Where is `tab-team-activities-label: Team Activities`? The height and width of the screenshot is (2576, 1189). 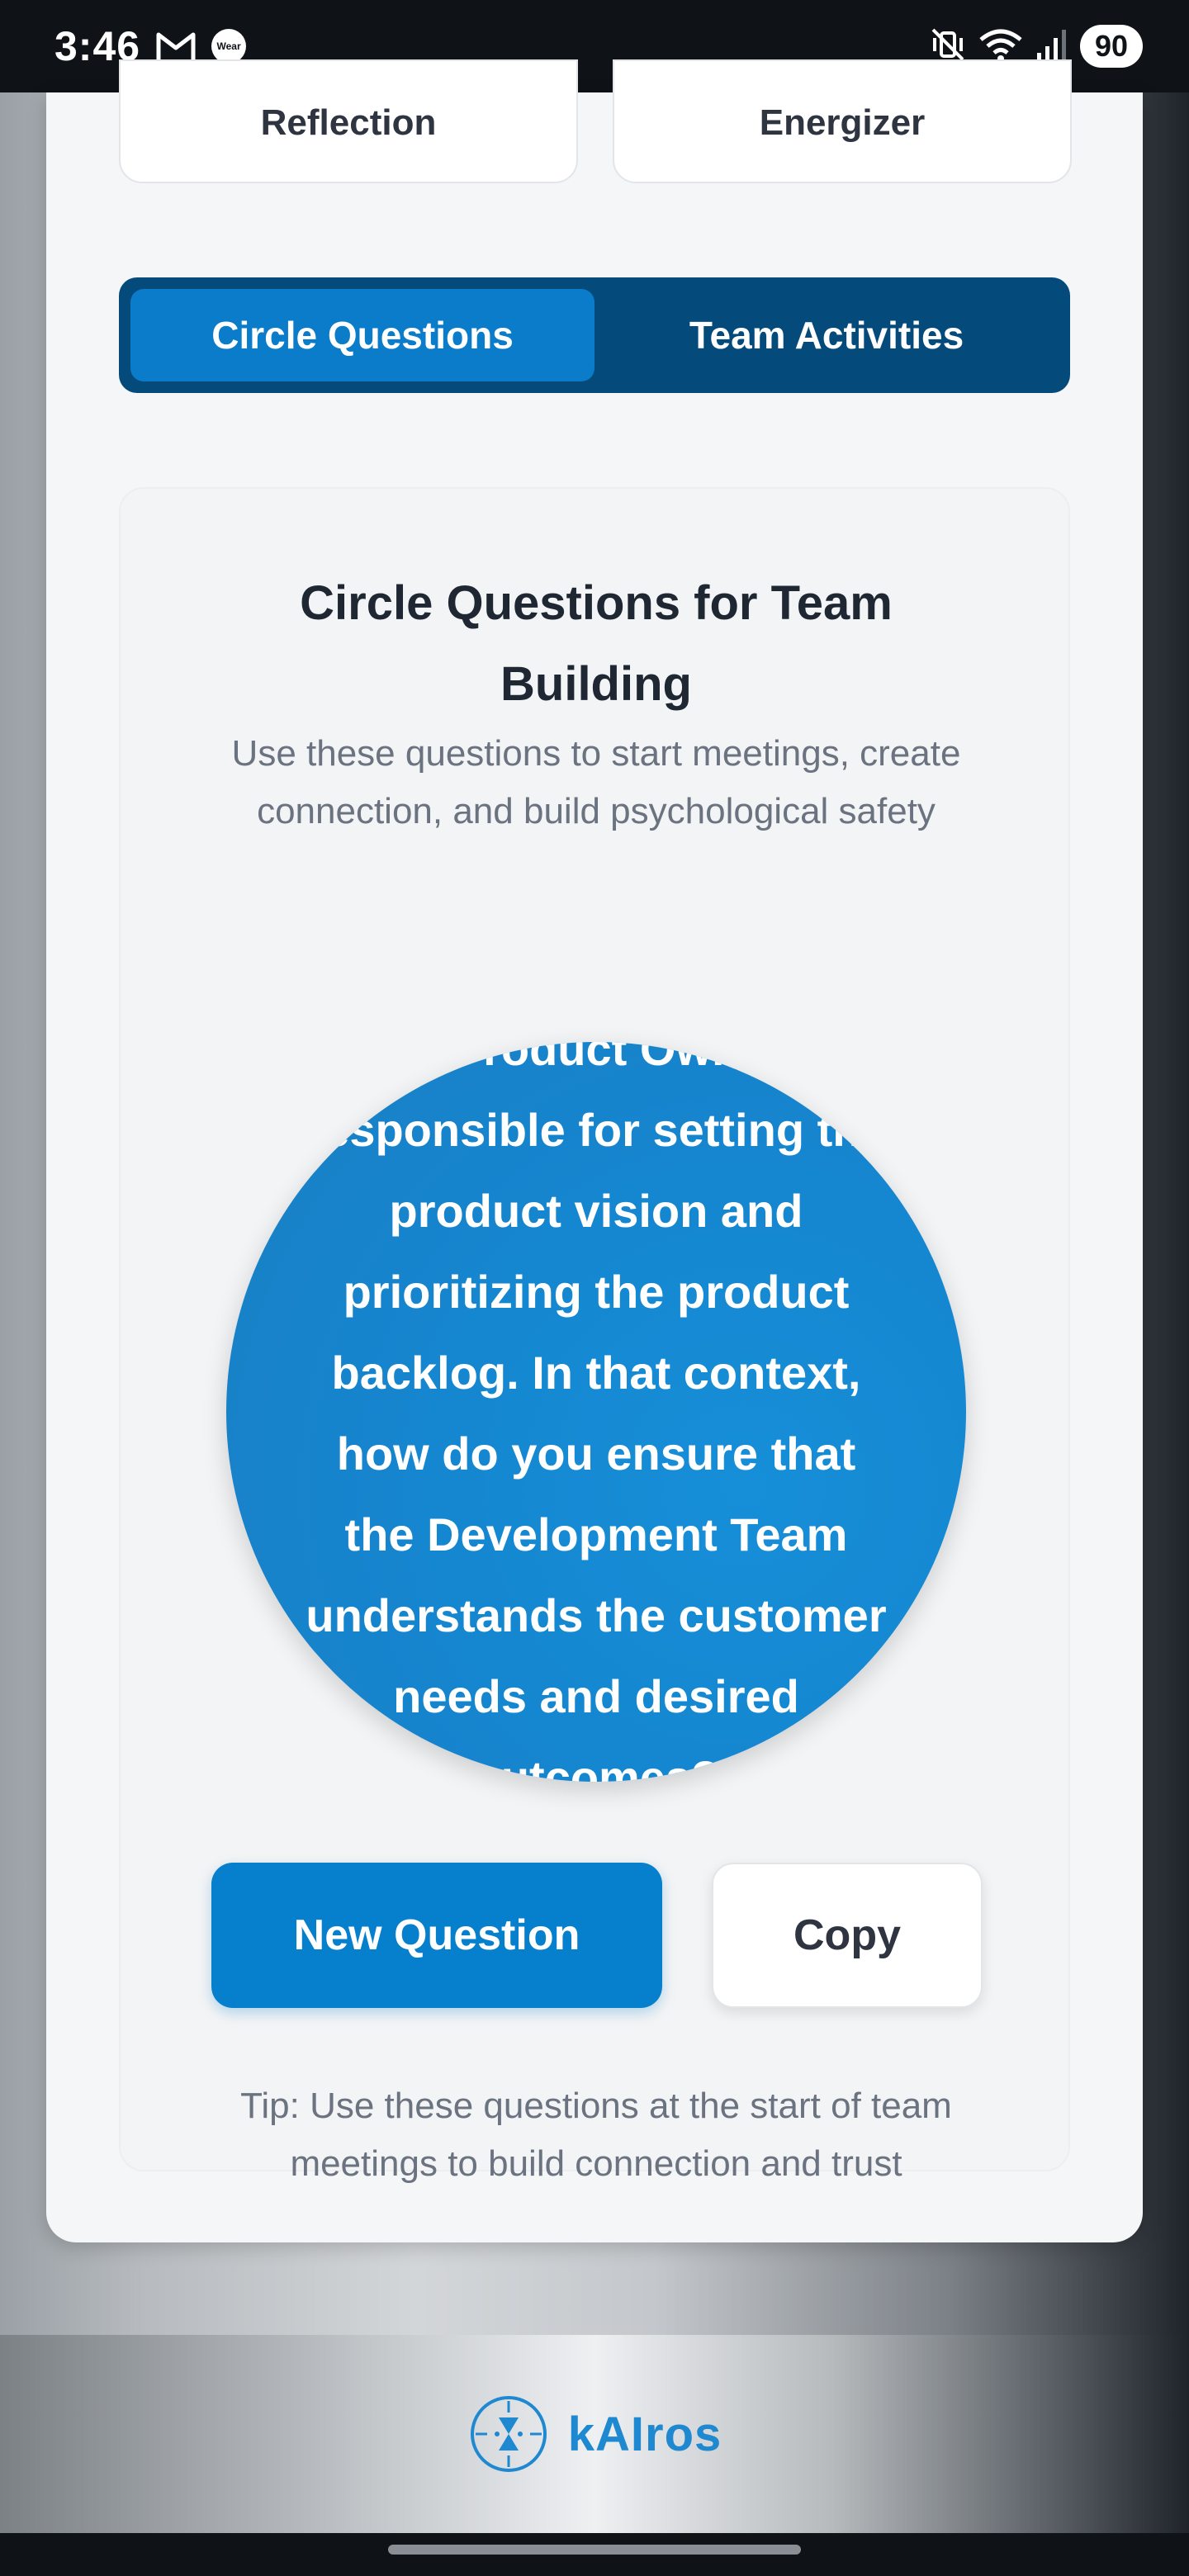 tab-team-activities-label: Team Activities is located at coordinates (826, 335).